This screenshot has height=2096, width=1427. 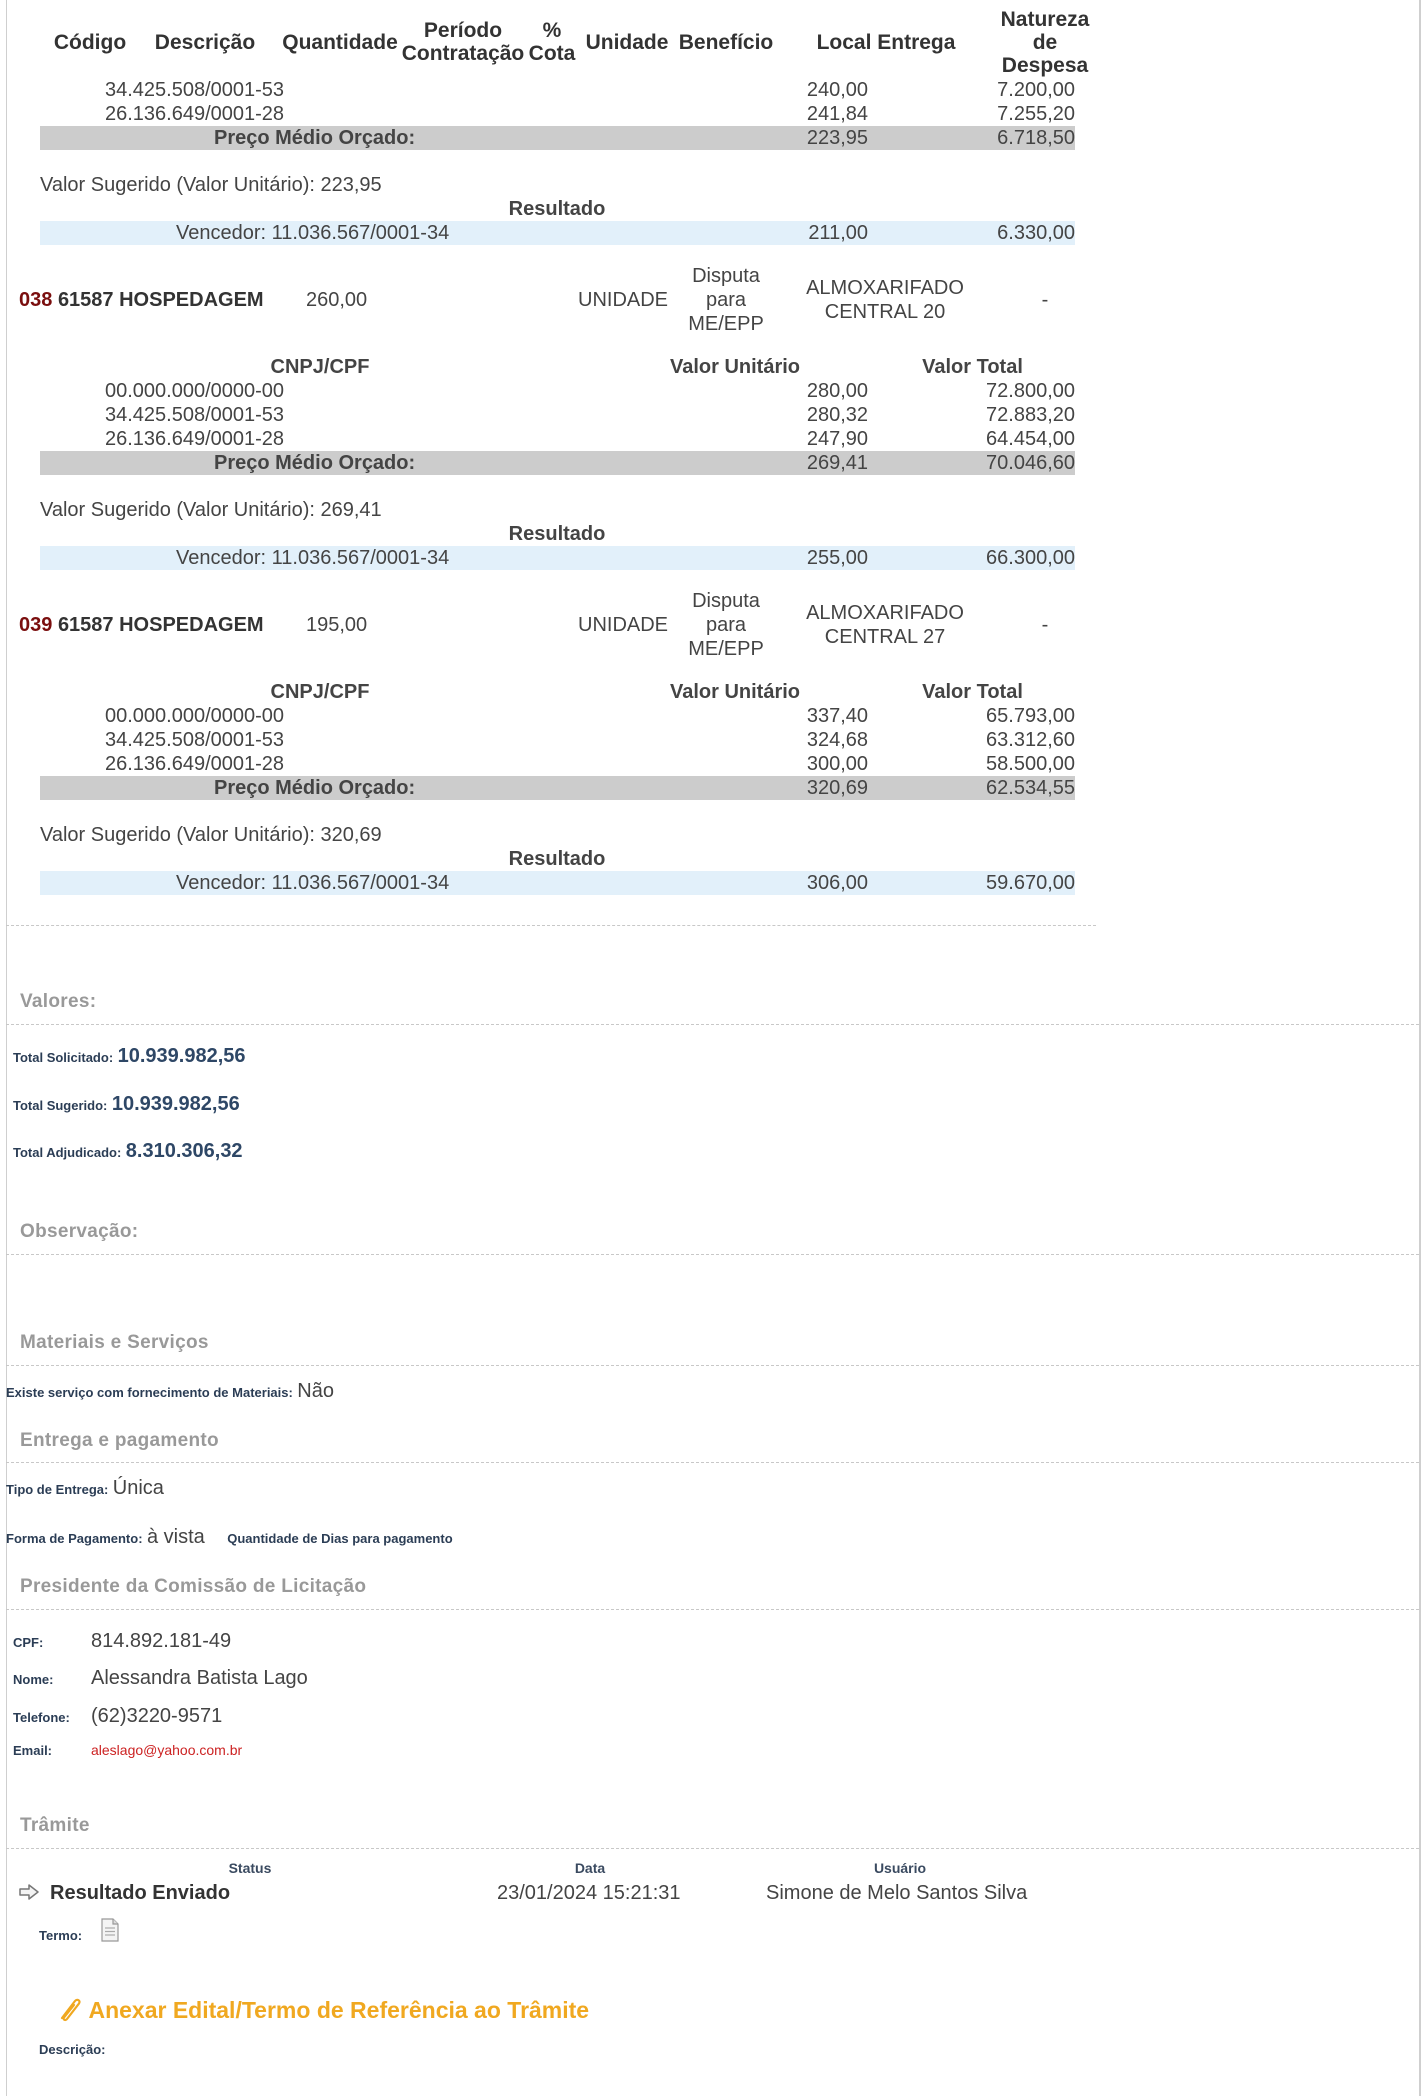 I want to click on header-cota-line2: Cota, so click(x=552, y=53).